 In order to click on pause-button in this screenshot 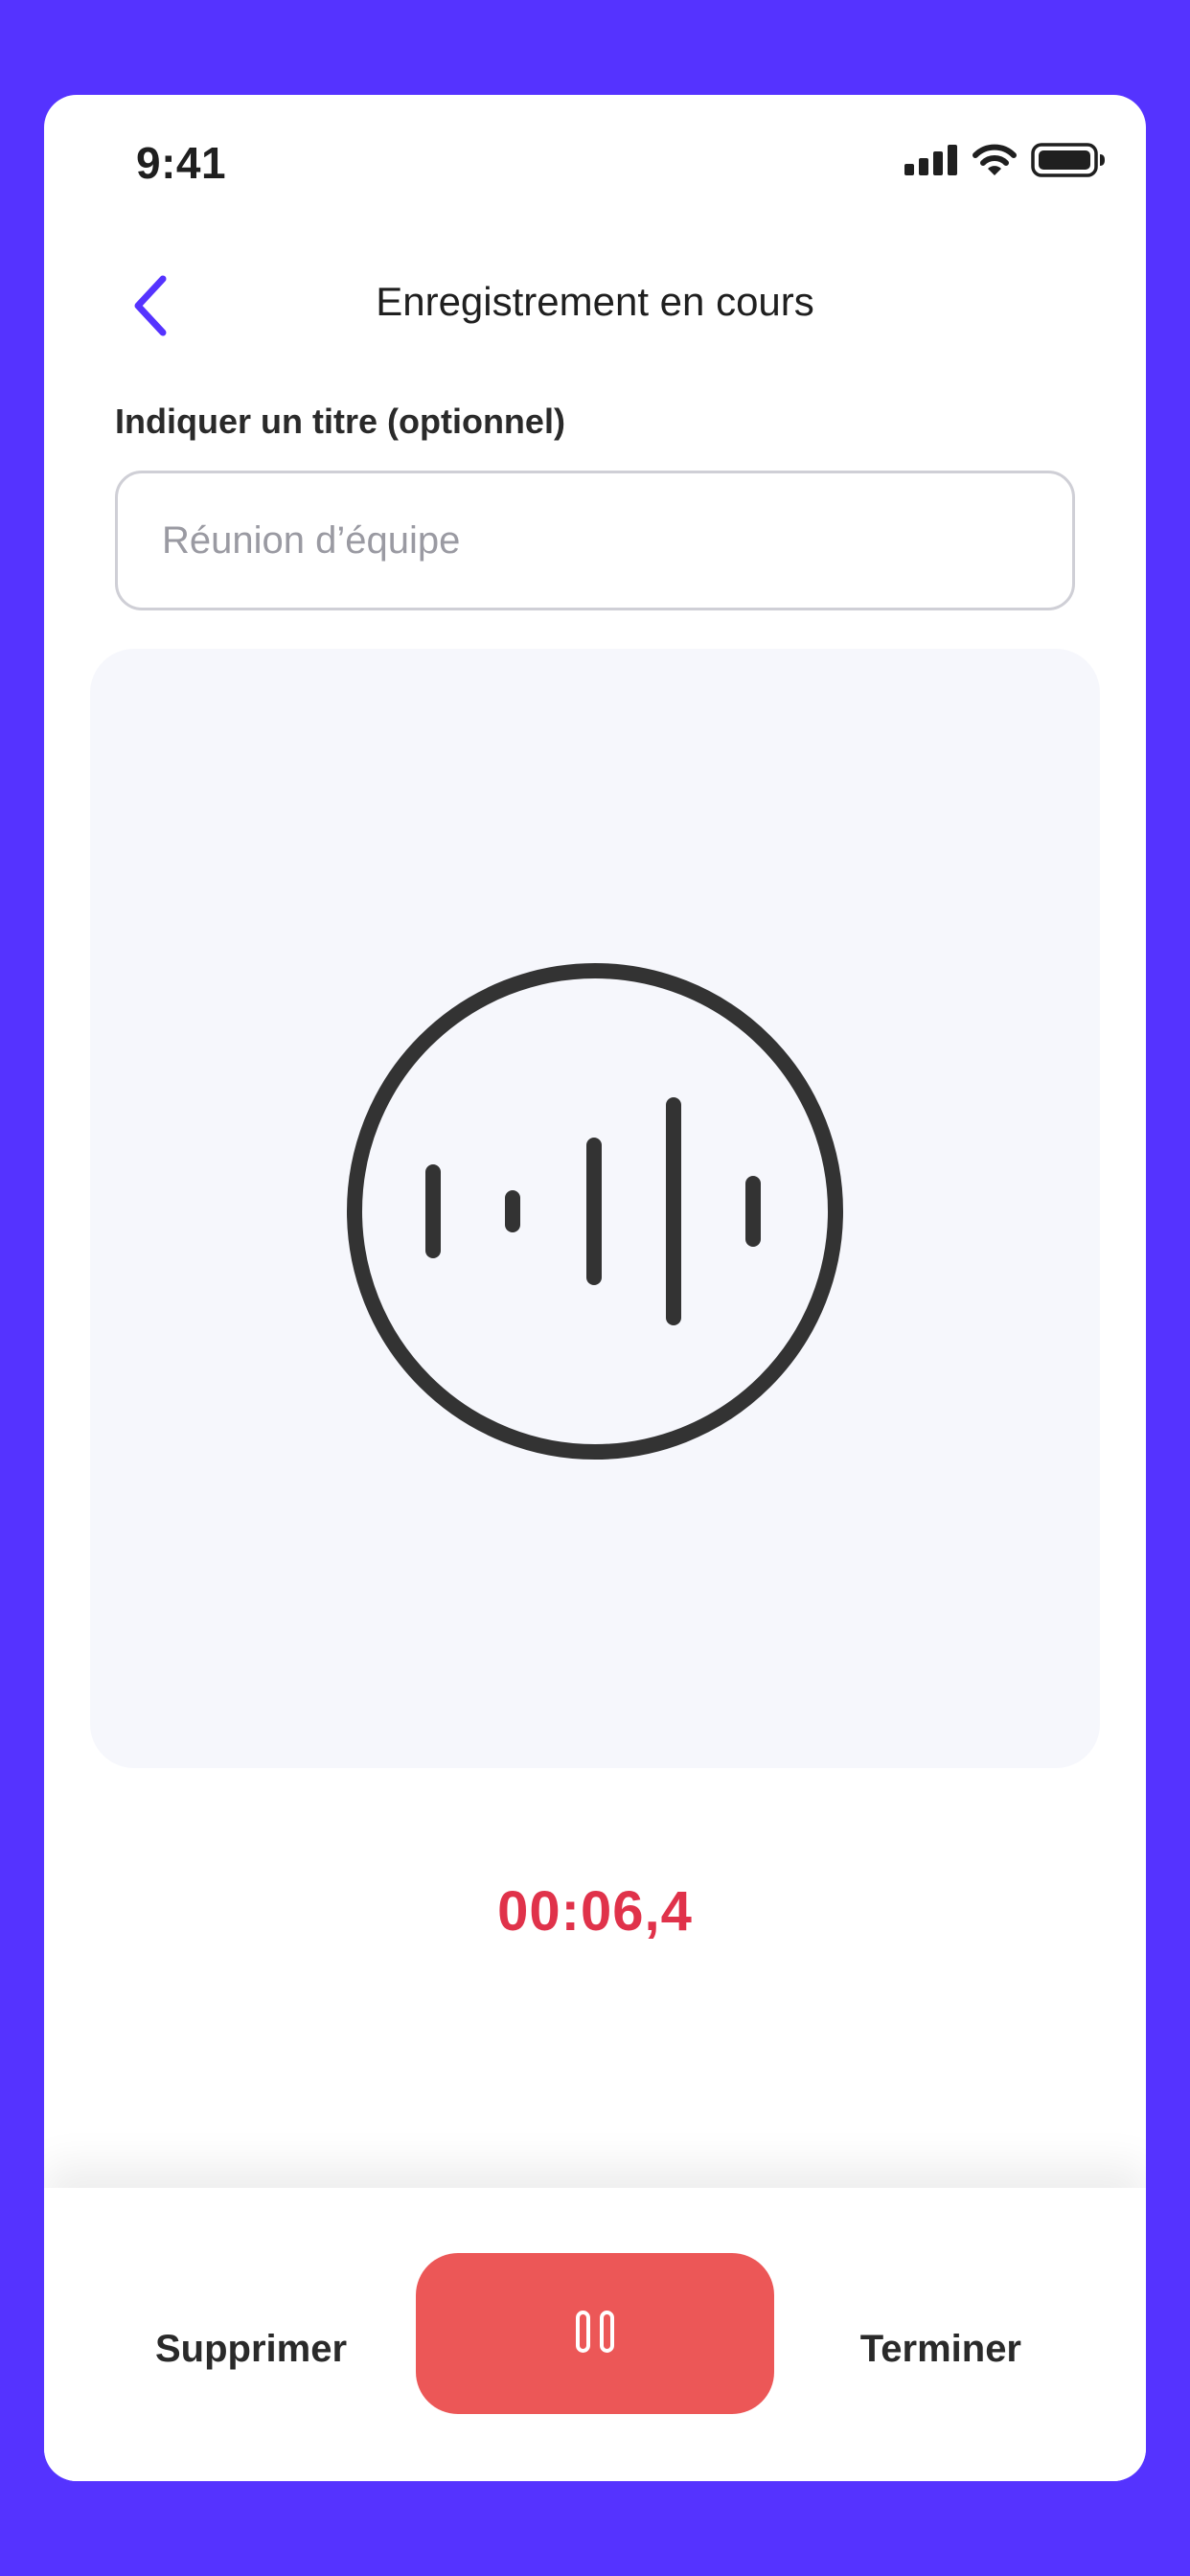, I will do `click(595, 2333)`.